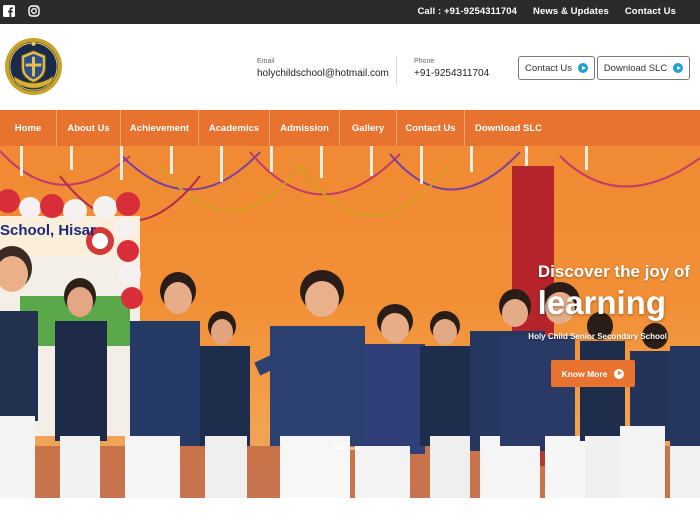  What do you see at coordinates (467, 11) in the screenshot?
I see `call-link: Call : +91-9254311704` at bounding box center [467, 11].